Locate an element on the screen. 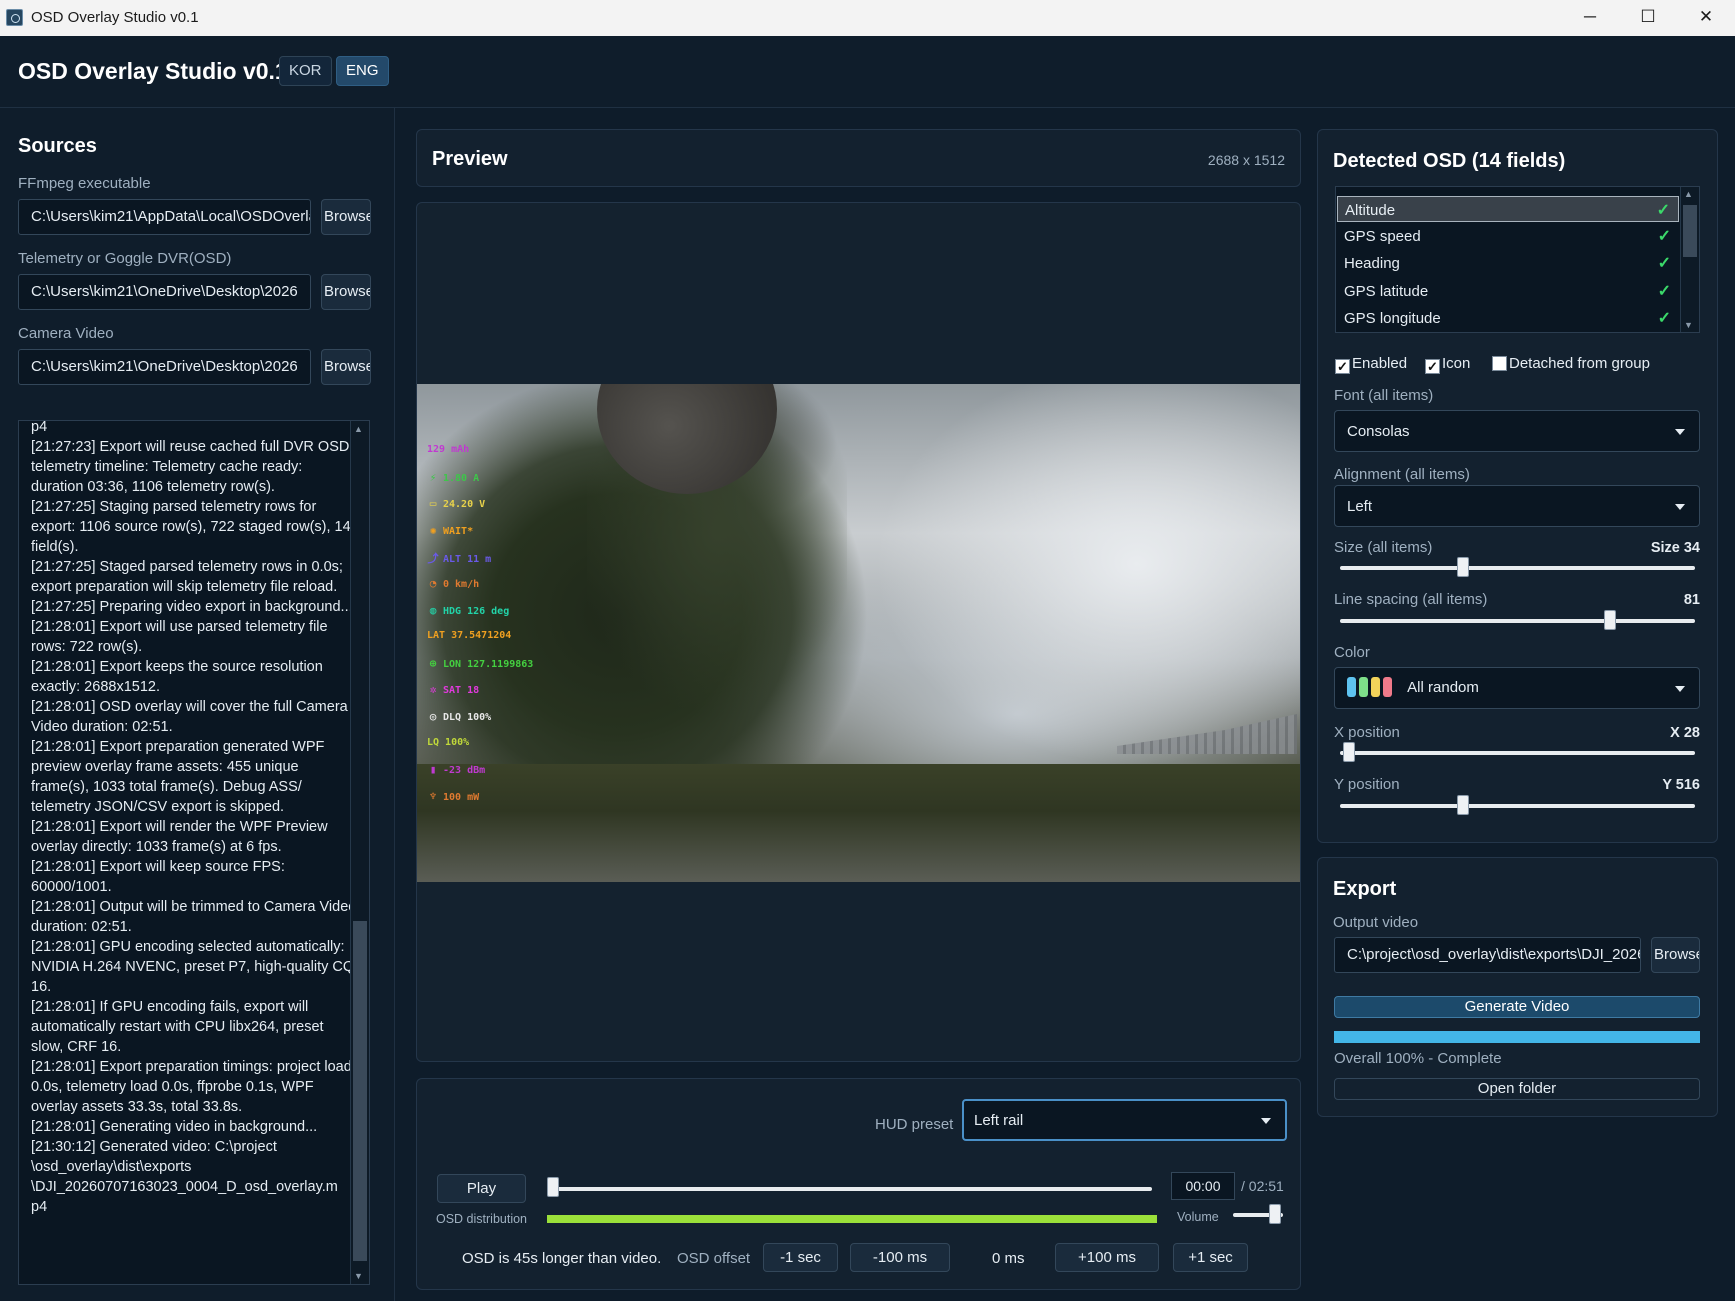 This screenshot has height=1301, width=1735. list-item: Altitude ✓ is located at coordinates (1508, 209).